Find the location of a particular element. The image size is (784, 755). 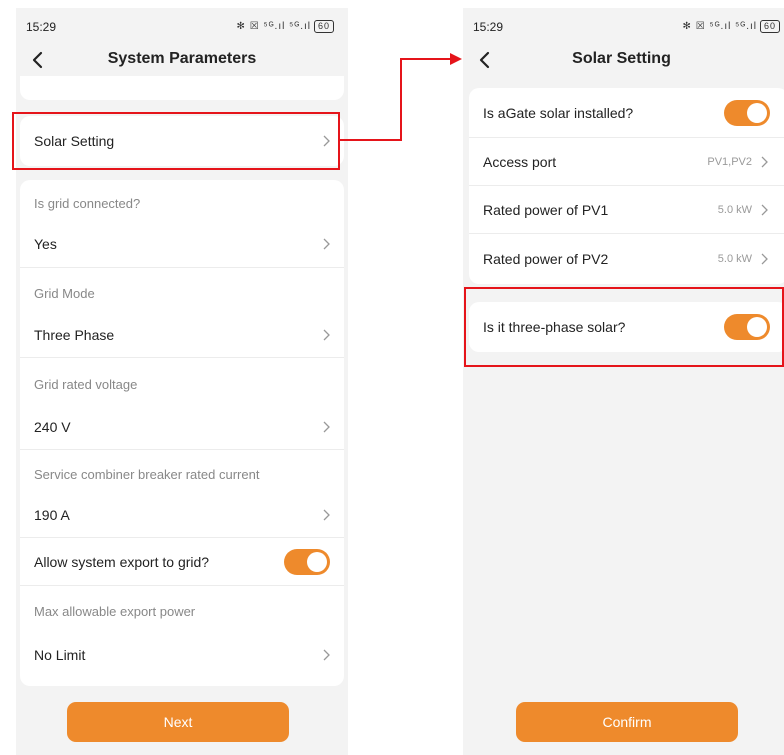

three-phase-highlight is located at coordinates (624, 327).